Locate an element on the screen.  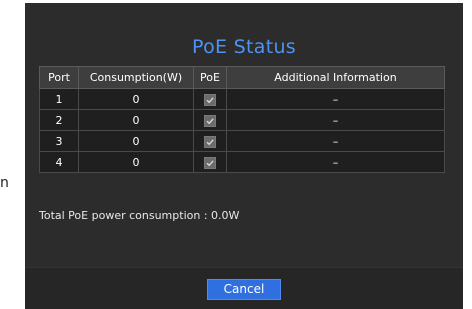
port-cell: 2 is located at coordinates (59, 120).